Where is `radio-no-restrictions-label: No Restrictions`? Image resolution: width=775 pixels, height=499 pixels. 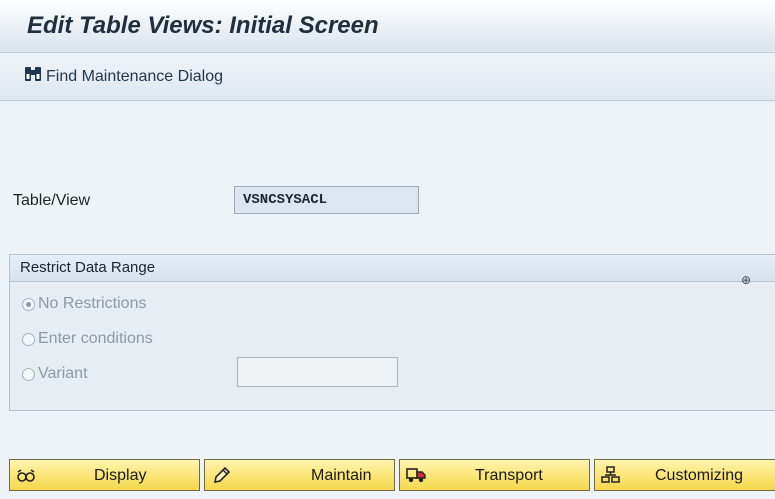 radio-no-restrictions-label: No Restrictions is located at coordinates (92, 303).